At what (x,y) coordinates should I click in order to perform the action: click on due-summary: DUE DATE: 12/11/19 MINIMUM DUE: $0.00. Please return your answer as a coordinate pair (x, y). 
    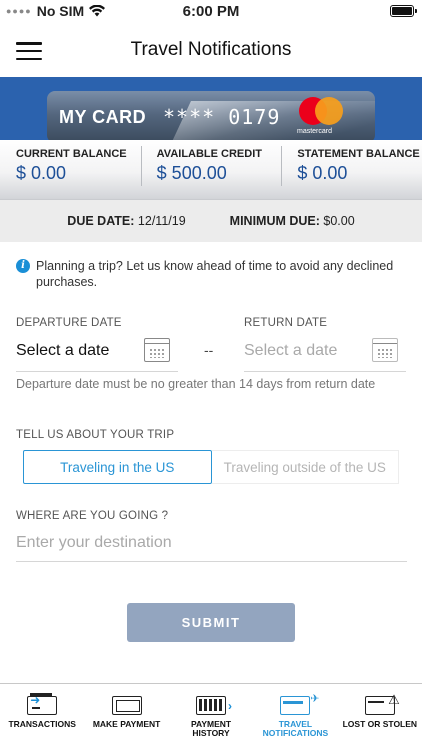
    Looking at the image, I should click on (211, 221).